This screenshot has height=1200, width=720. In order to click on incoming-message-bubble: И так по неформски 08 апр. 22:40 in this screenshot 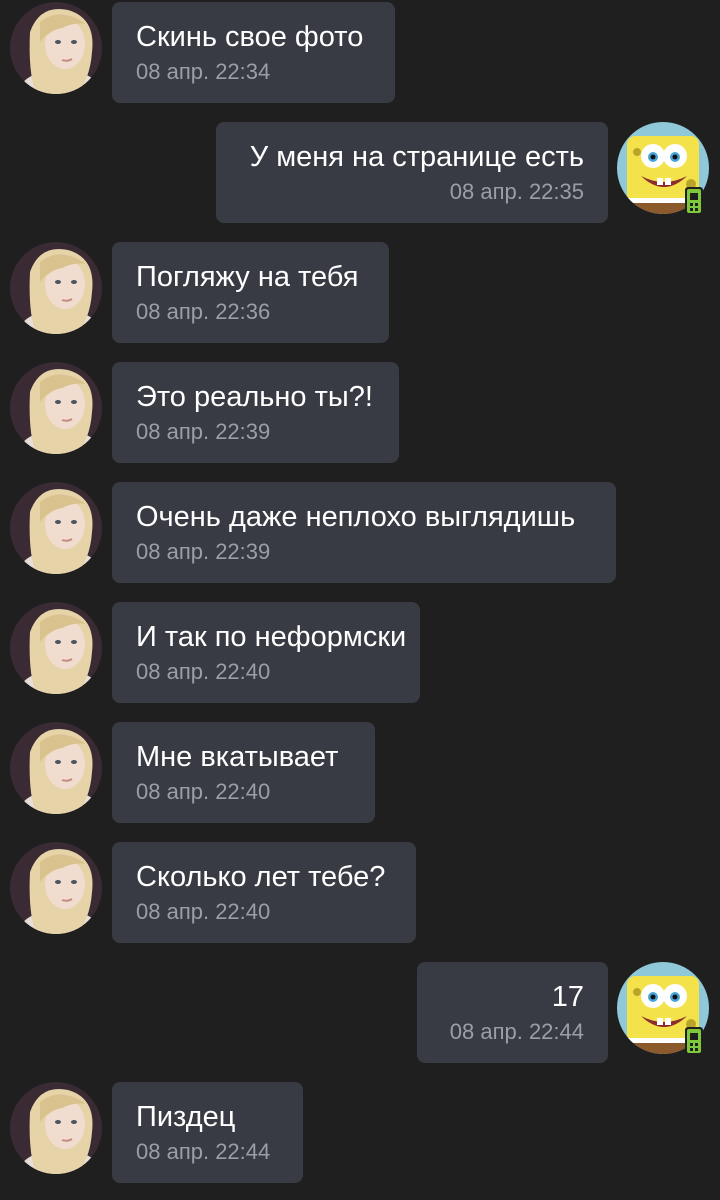, I will do `click(266, 652)`.